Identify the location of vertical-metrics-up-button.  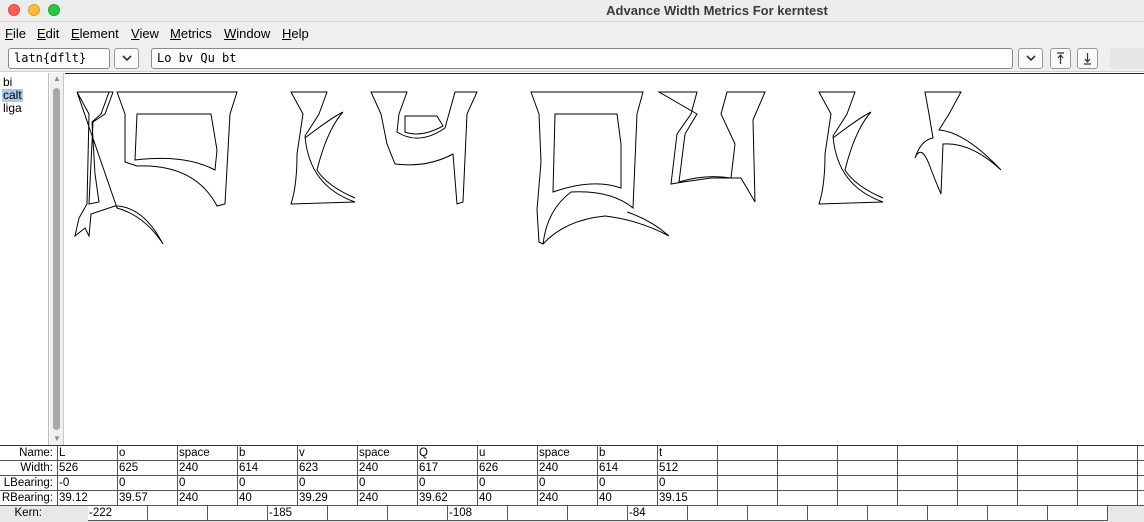
(1060, 58).